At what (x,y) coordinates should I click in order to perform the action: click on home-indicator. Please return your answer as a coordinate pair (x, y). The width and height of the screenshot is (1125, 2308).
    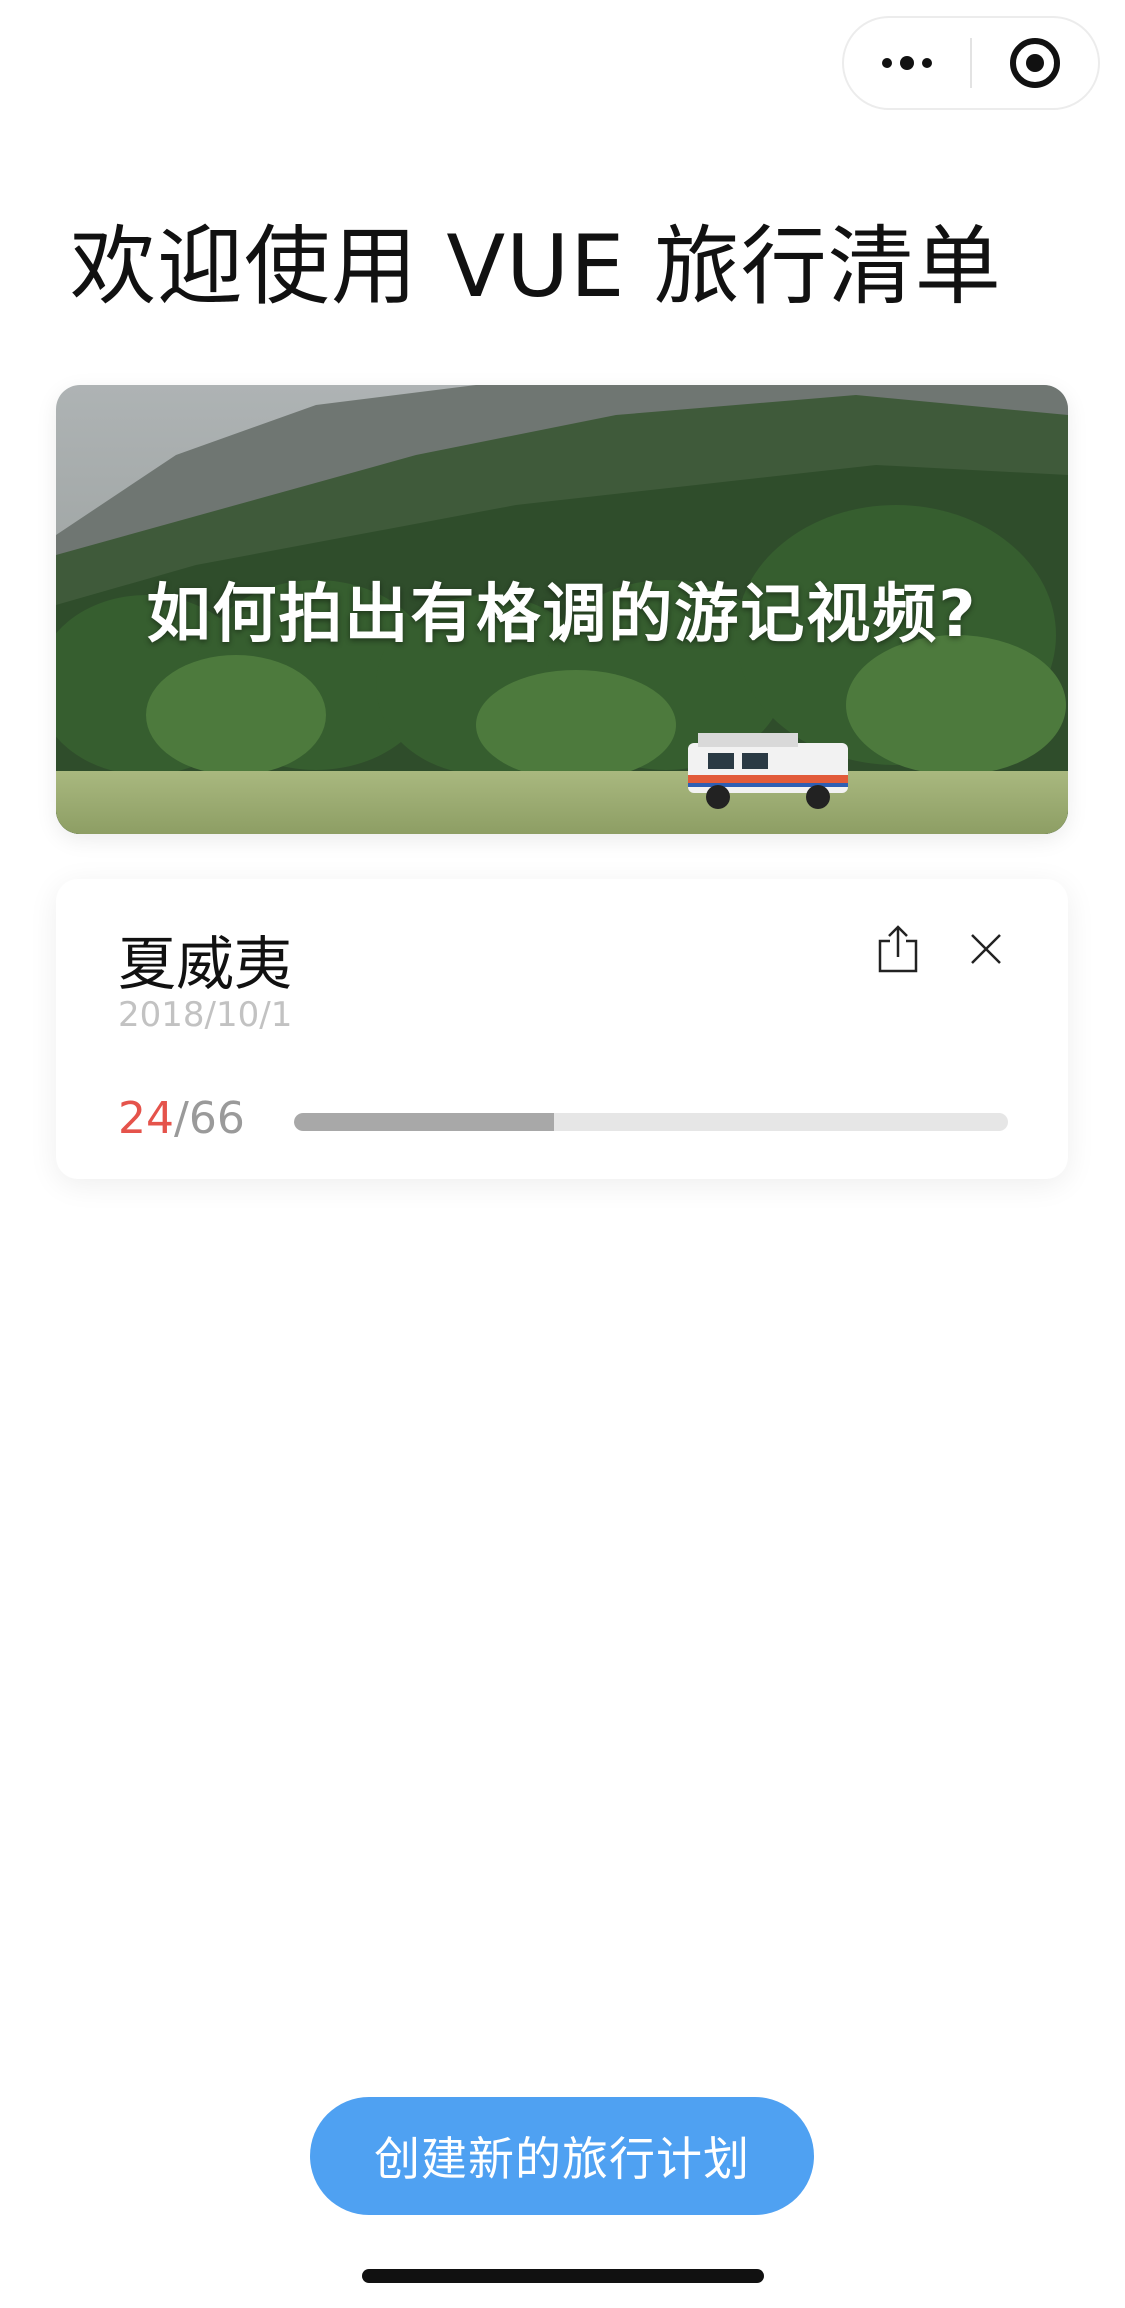
    Looking at the image, I should click on (563, 2276).